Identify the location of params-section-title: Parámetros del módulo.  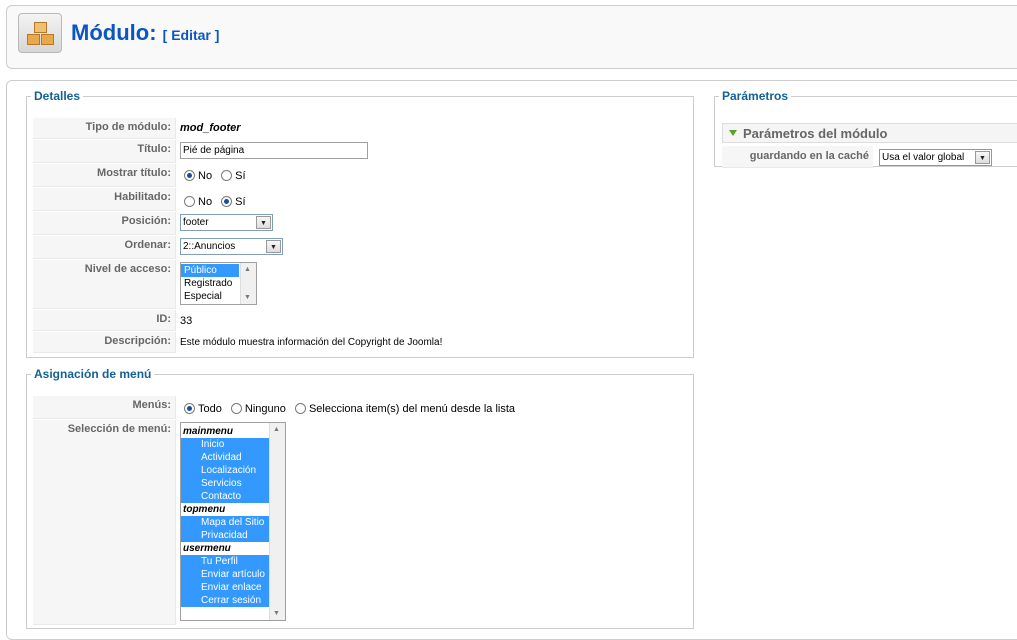
(815, 133).